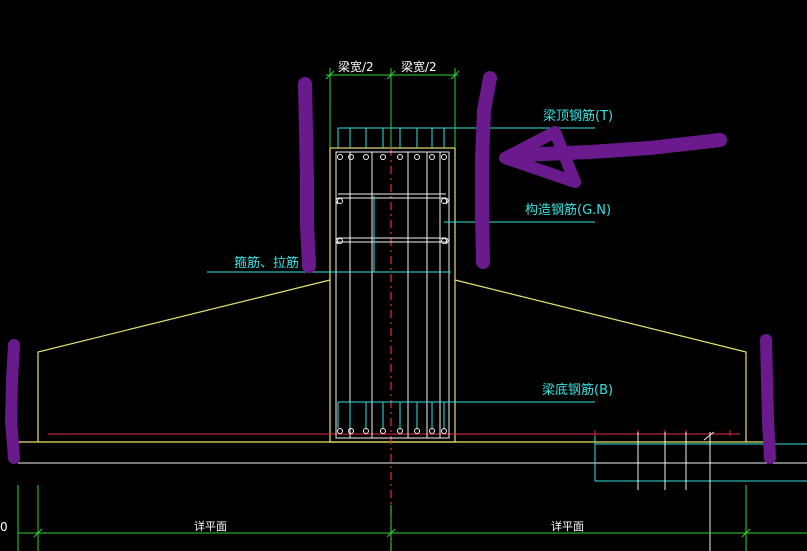 This screenshot has width=807, height=551. I want to click on beam-rectangle, so click(392, 295).